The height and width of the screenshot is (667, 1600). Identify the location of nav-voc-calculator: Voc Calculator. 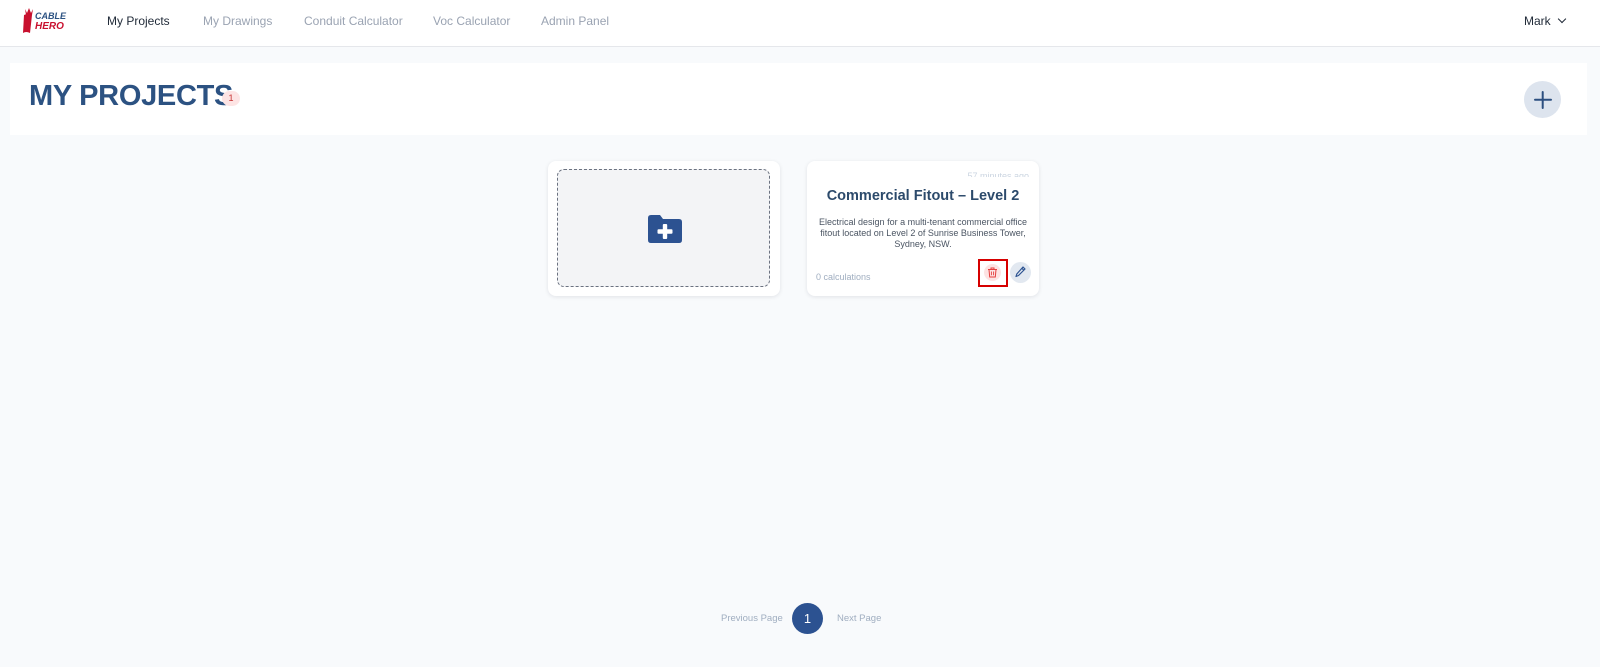
(471, 21).